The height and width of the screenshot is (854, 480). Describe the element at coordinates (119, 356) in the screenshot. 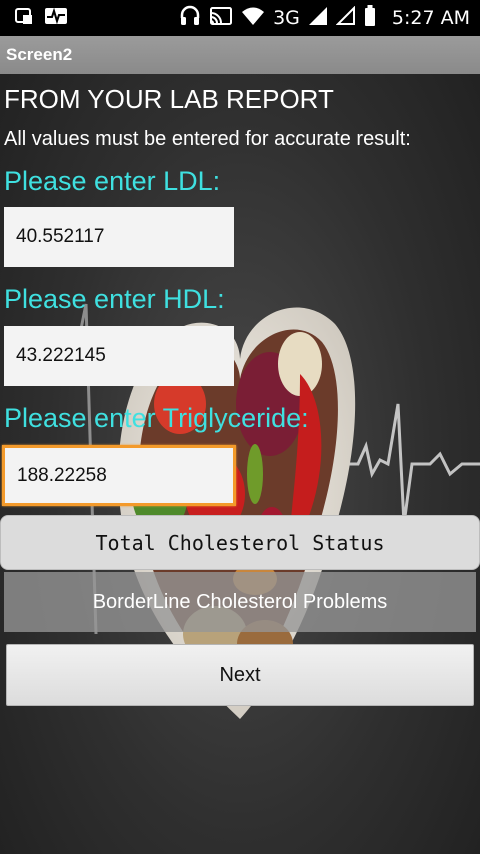

I see `hdl-input` at that location.